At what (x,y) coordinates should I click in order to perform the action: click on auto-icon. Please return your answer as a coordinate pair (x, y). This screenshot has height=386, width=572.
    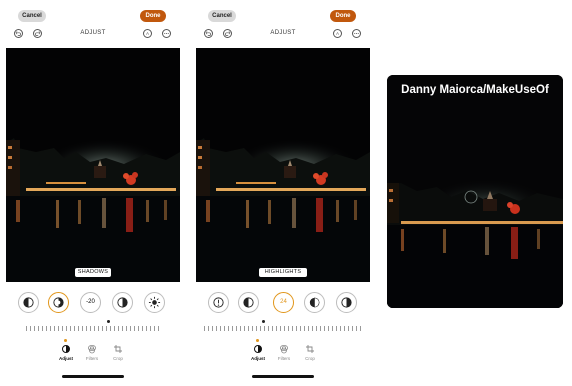
    Looking at the image, I should click on (218, 302).